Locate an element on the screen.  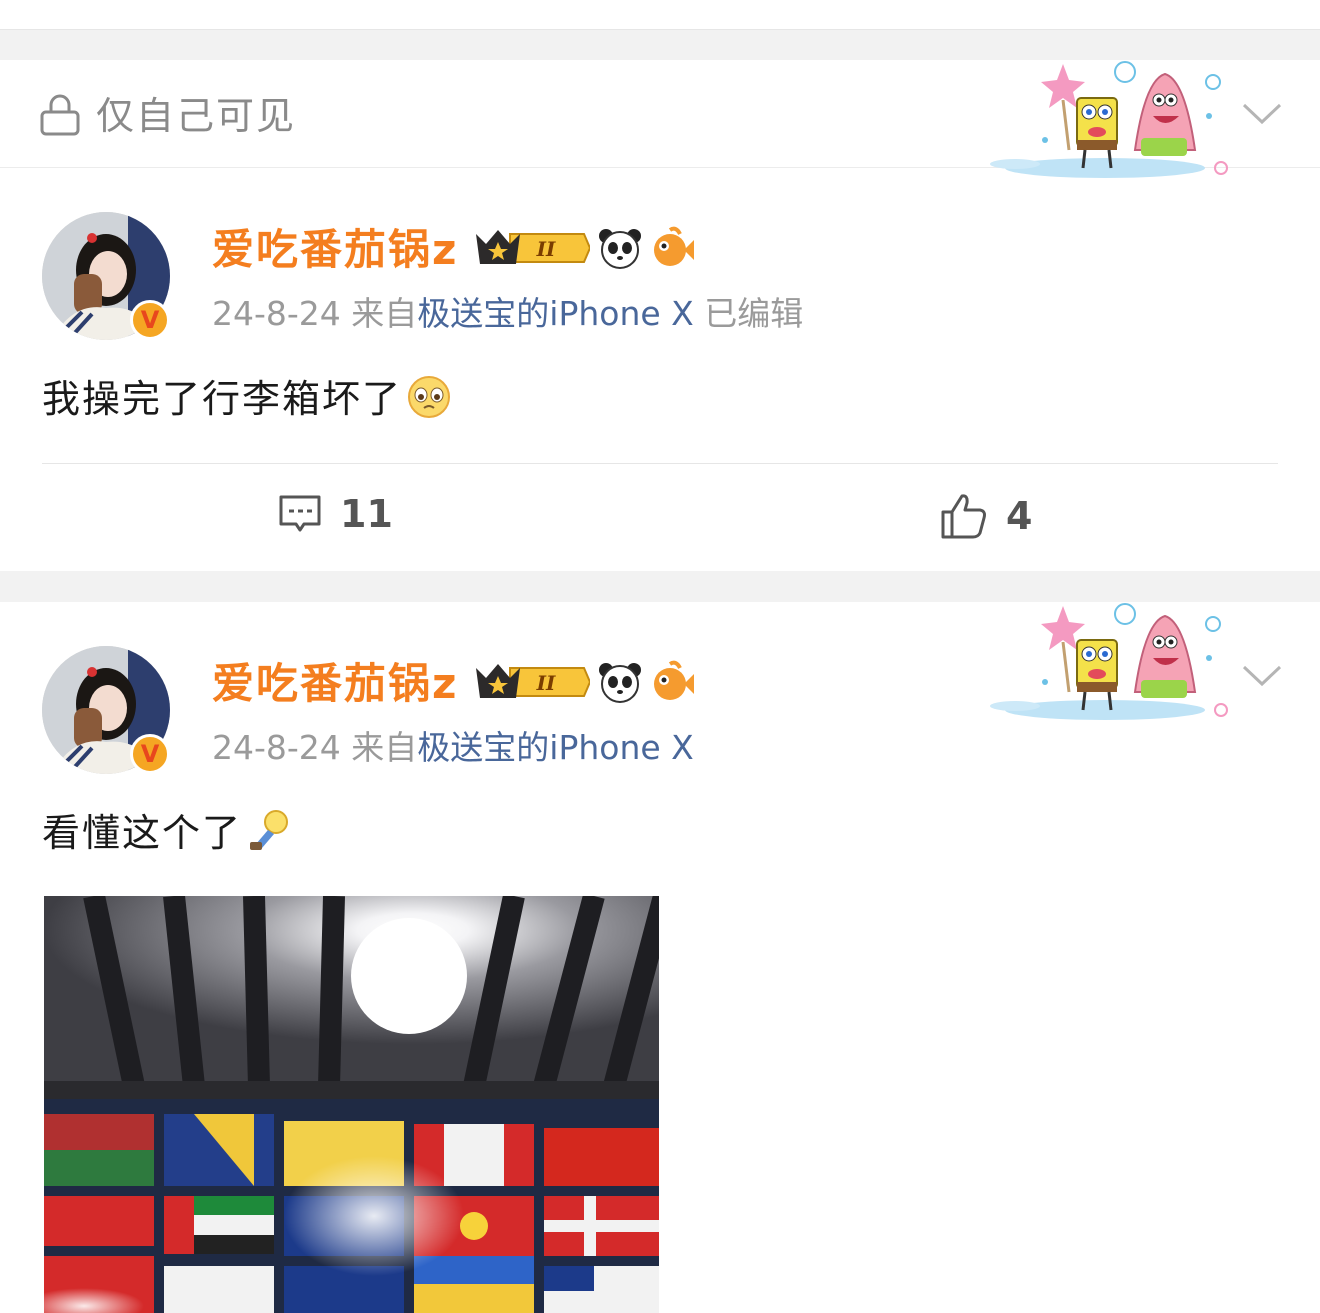
comment-icon is located at coordinates (300, 513).